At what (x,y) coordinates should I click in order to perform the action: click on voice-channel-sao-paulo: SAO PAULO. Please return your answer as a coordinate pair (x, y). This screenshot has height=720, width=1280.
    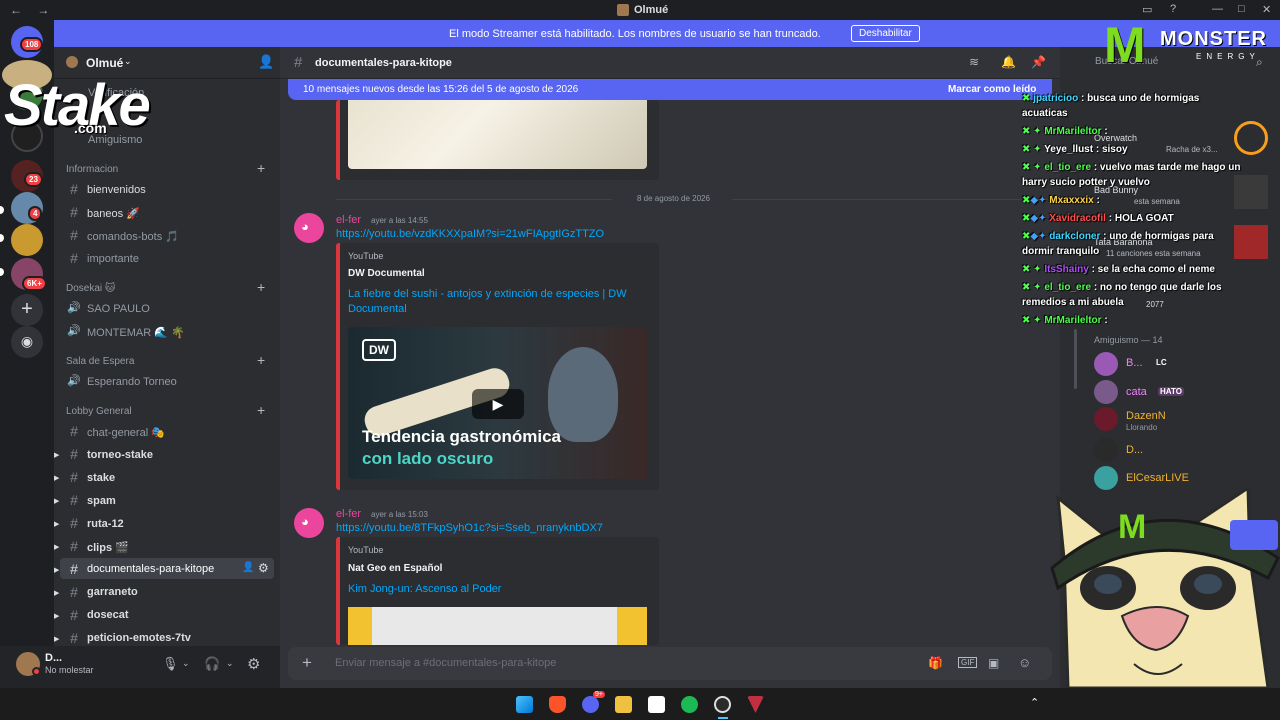
    Looking at the image, I should click on (118, 309).